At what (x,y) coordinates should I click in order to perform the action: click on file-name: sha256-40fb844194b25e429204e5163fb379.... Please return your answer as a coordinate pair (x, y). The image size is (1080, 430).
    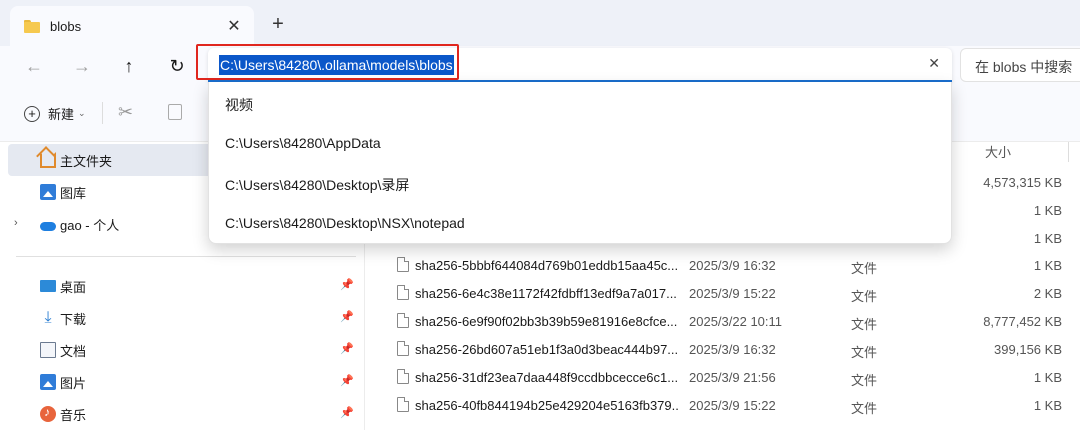
    Looking at the image, I should click on (547, 405).